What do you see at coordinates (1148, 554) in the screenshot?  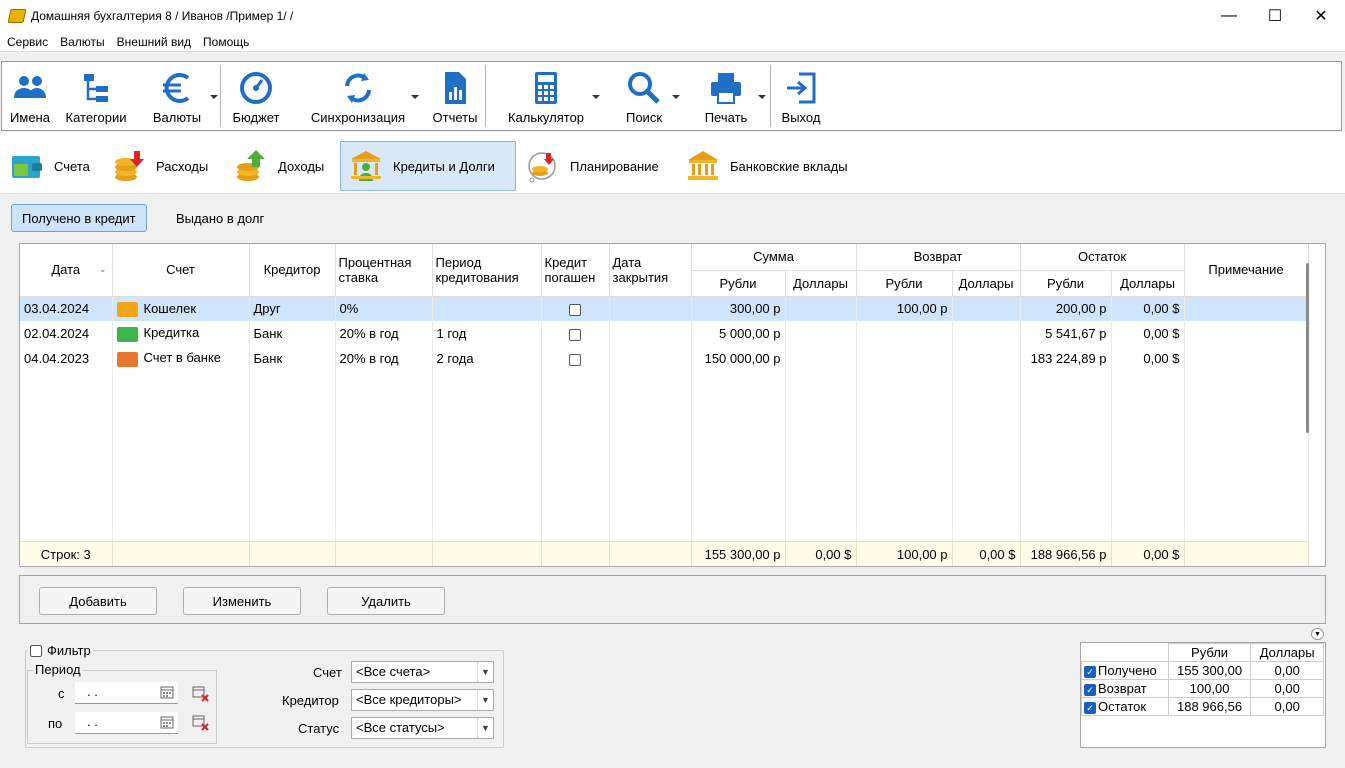 I see `total-balance-usd: 0,00 $` at bounding box center [1148, 554].